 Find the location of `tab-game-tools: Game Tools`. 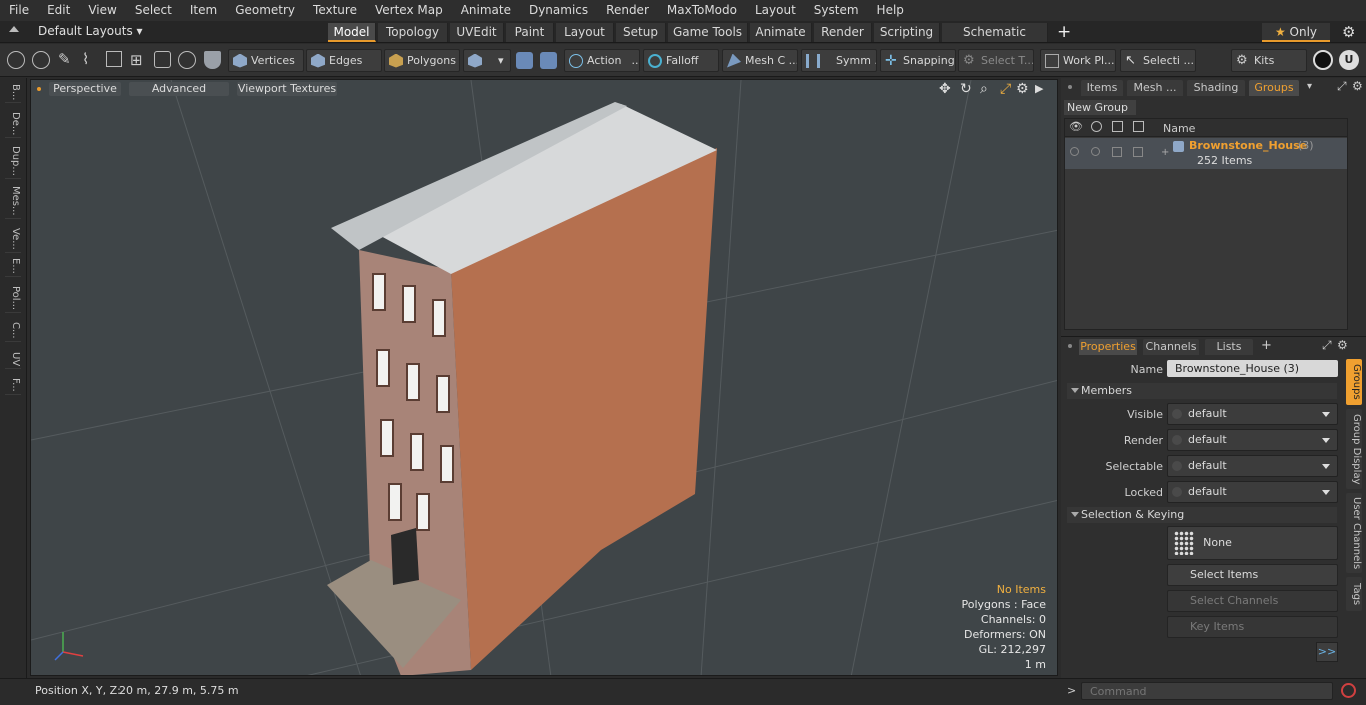

tab-game-tools: Game Tools is located at coordinates (708, 32).